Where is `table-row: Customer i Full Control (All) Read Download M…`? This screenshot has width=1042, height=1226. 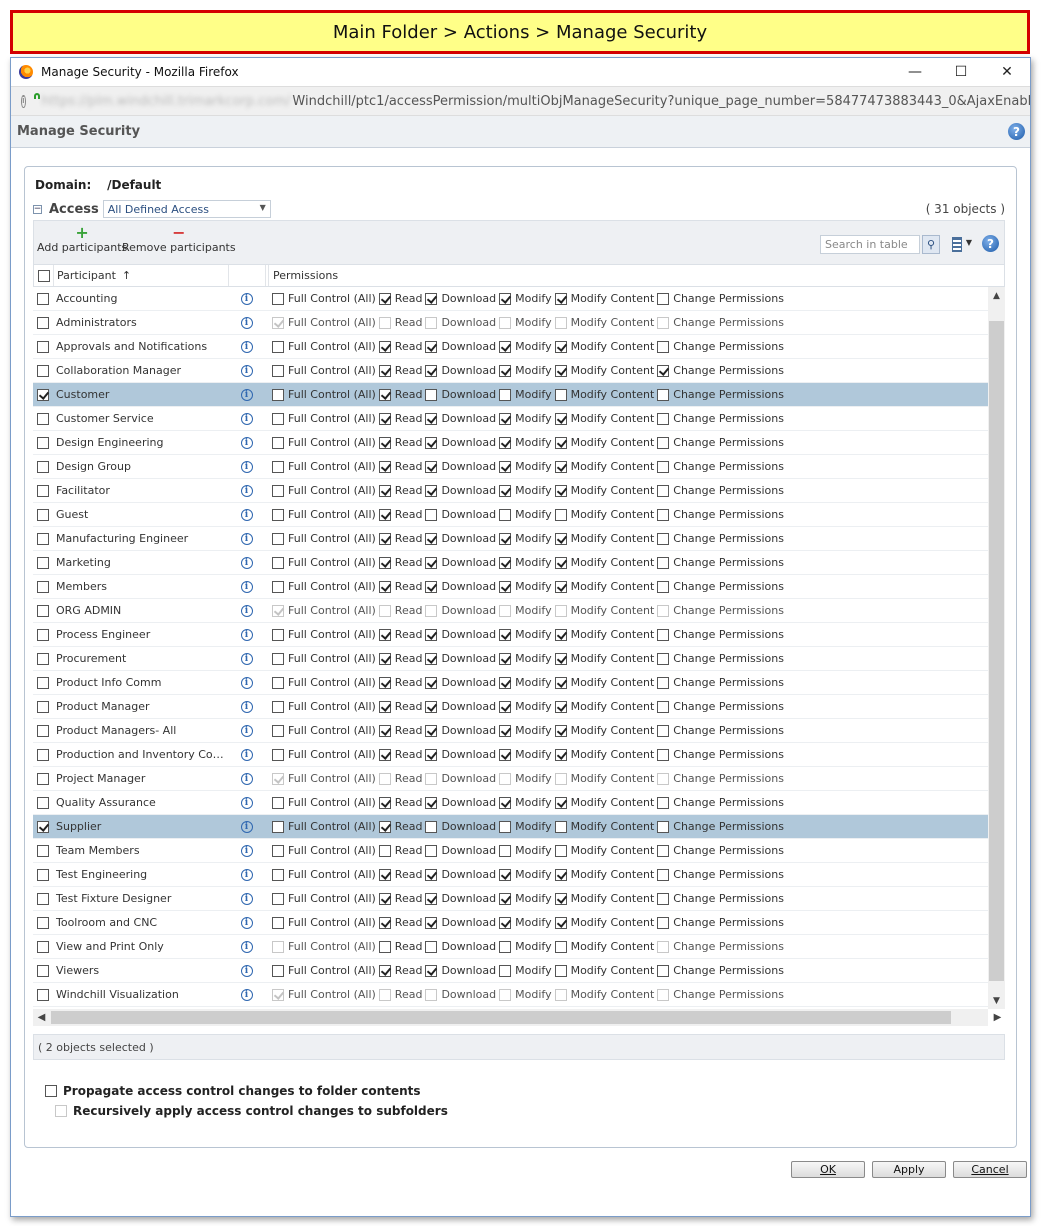
table-row: Customer i Full Control (All) Read Download M… is located at coordinates (510, 395).